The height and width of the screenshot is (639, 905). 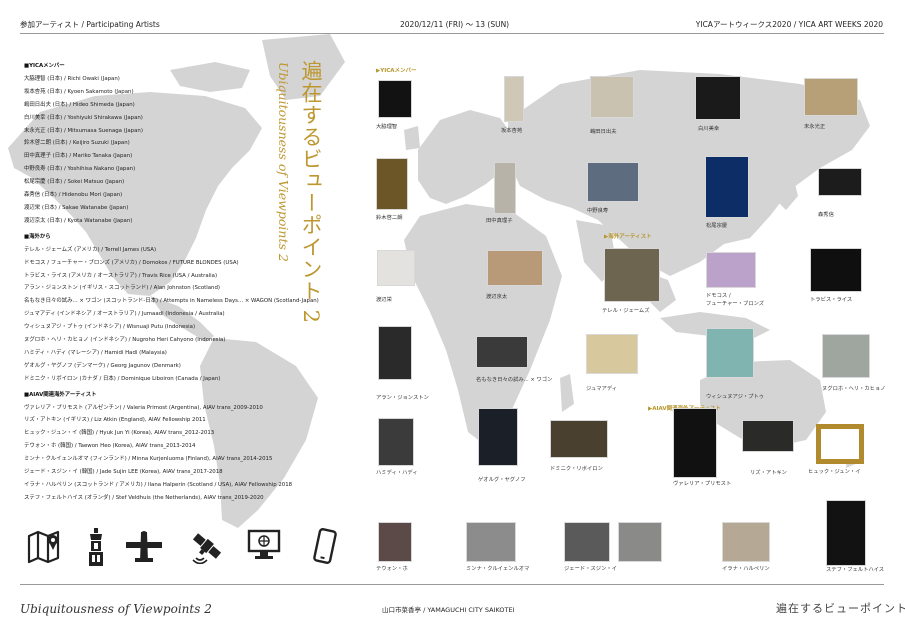 What do you see at coordinates (855, 570) in the screenshot?
I see `artwork-caption: ステフ・フェルトハイス` at bounding box center [855, 570].